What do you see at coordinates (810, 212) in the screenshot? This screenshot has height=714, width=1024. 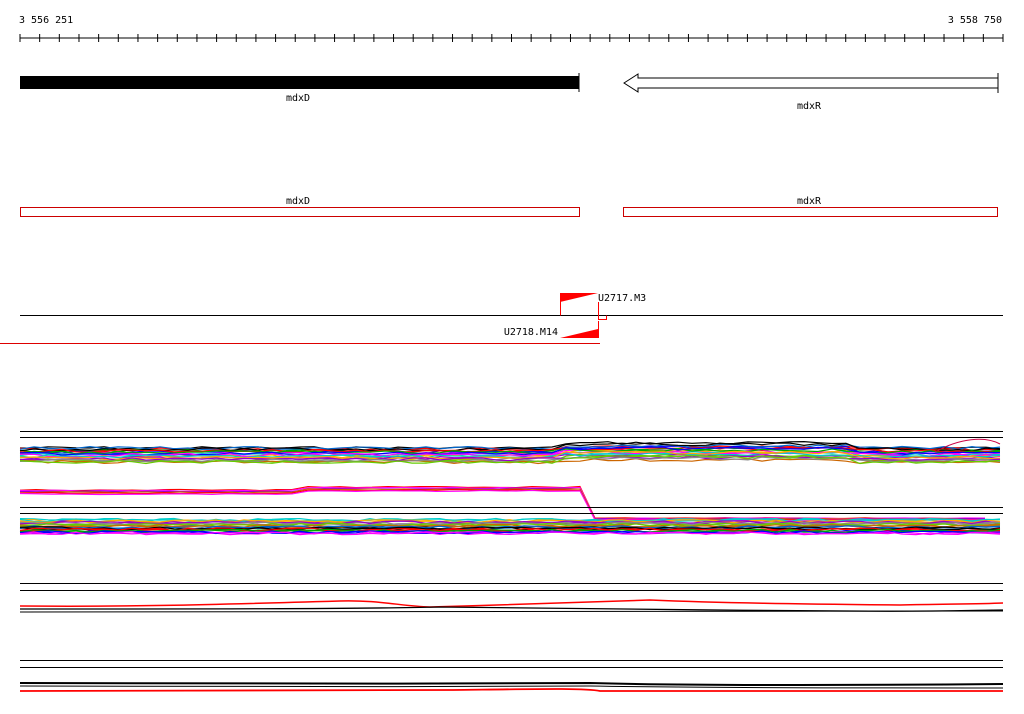 I see `feature-mdxR-box` at bounding box center [810, 212].